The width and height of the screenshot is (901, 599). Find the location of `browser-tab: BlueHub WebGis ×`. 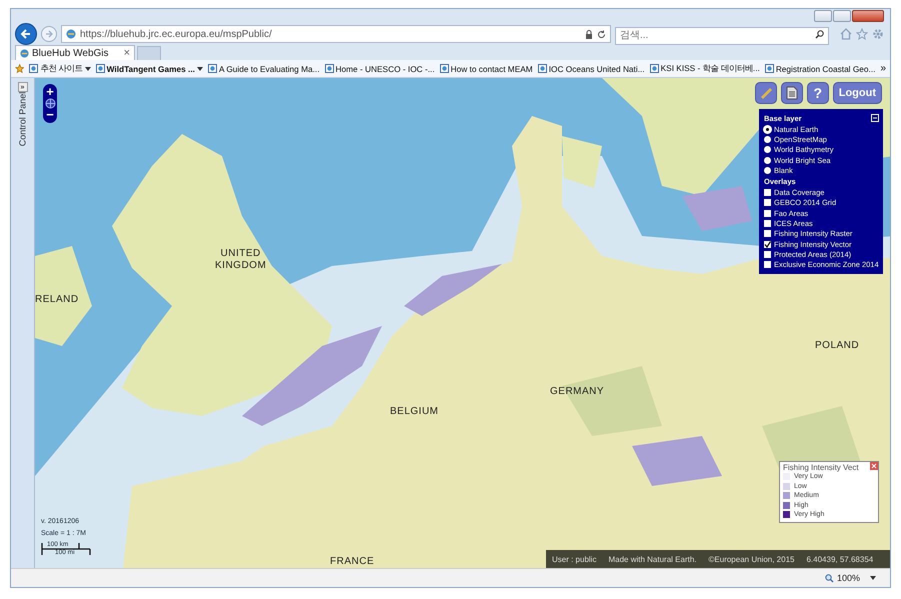

browser-tab: BlueHub WebGis × is located at coordinates (75, 52).